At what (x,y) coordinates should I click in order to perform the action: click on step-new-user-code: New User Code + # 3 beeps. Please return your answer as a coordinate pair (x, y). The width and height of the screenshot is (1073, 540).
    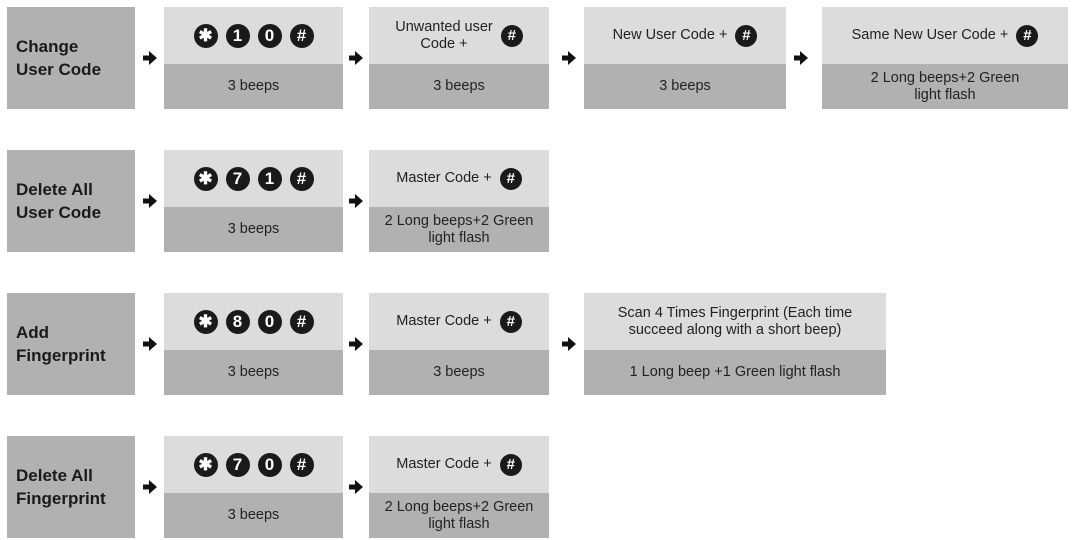
    Looking at the image, I should click on (685, 58).